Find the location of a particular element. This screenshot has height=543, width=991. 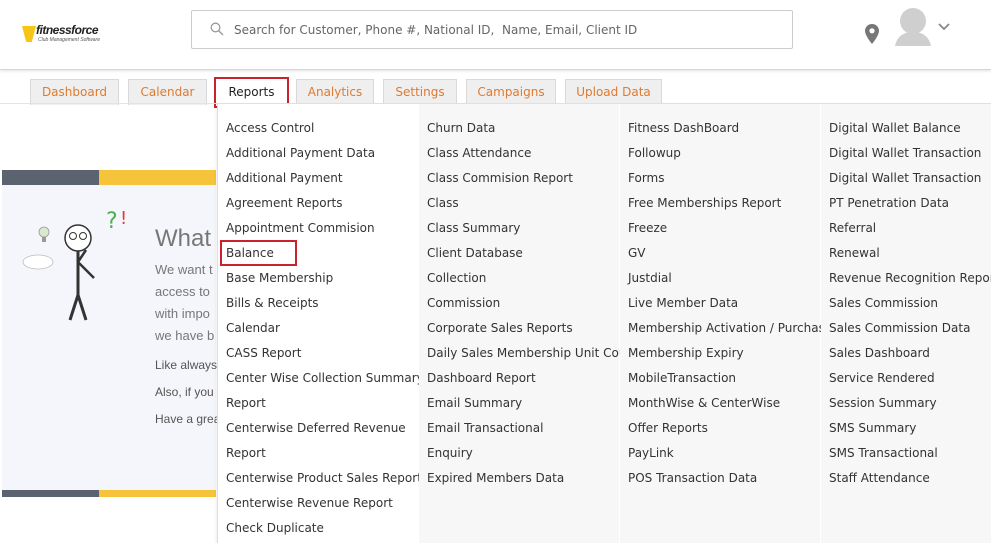

welcome-line: we have b is located at coordinates (185, 335).